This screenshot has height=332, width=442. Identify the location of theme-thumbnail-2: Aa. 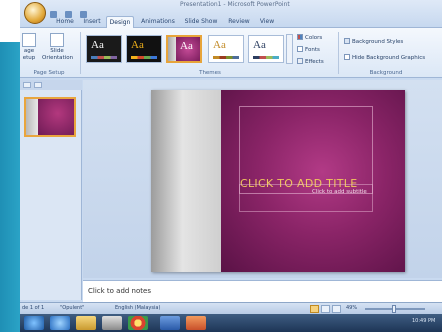
(144, 49).